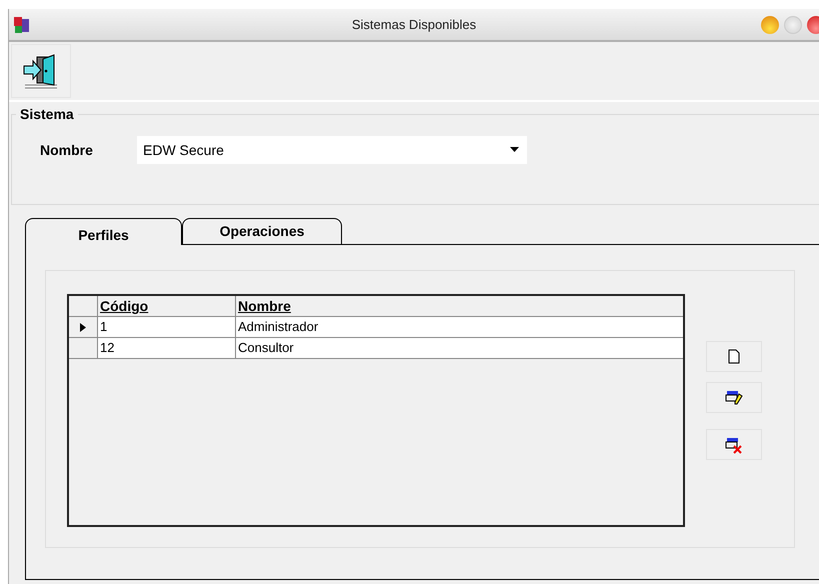 The height and width of the screenshot is (584, 819). Describe the element at coordinates (47, 114) in the screenshot. I see `group-title: Sistema` at that location.